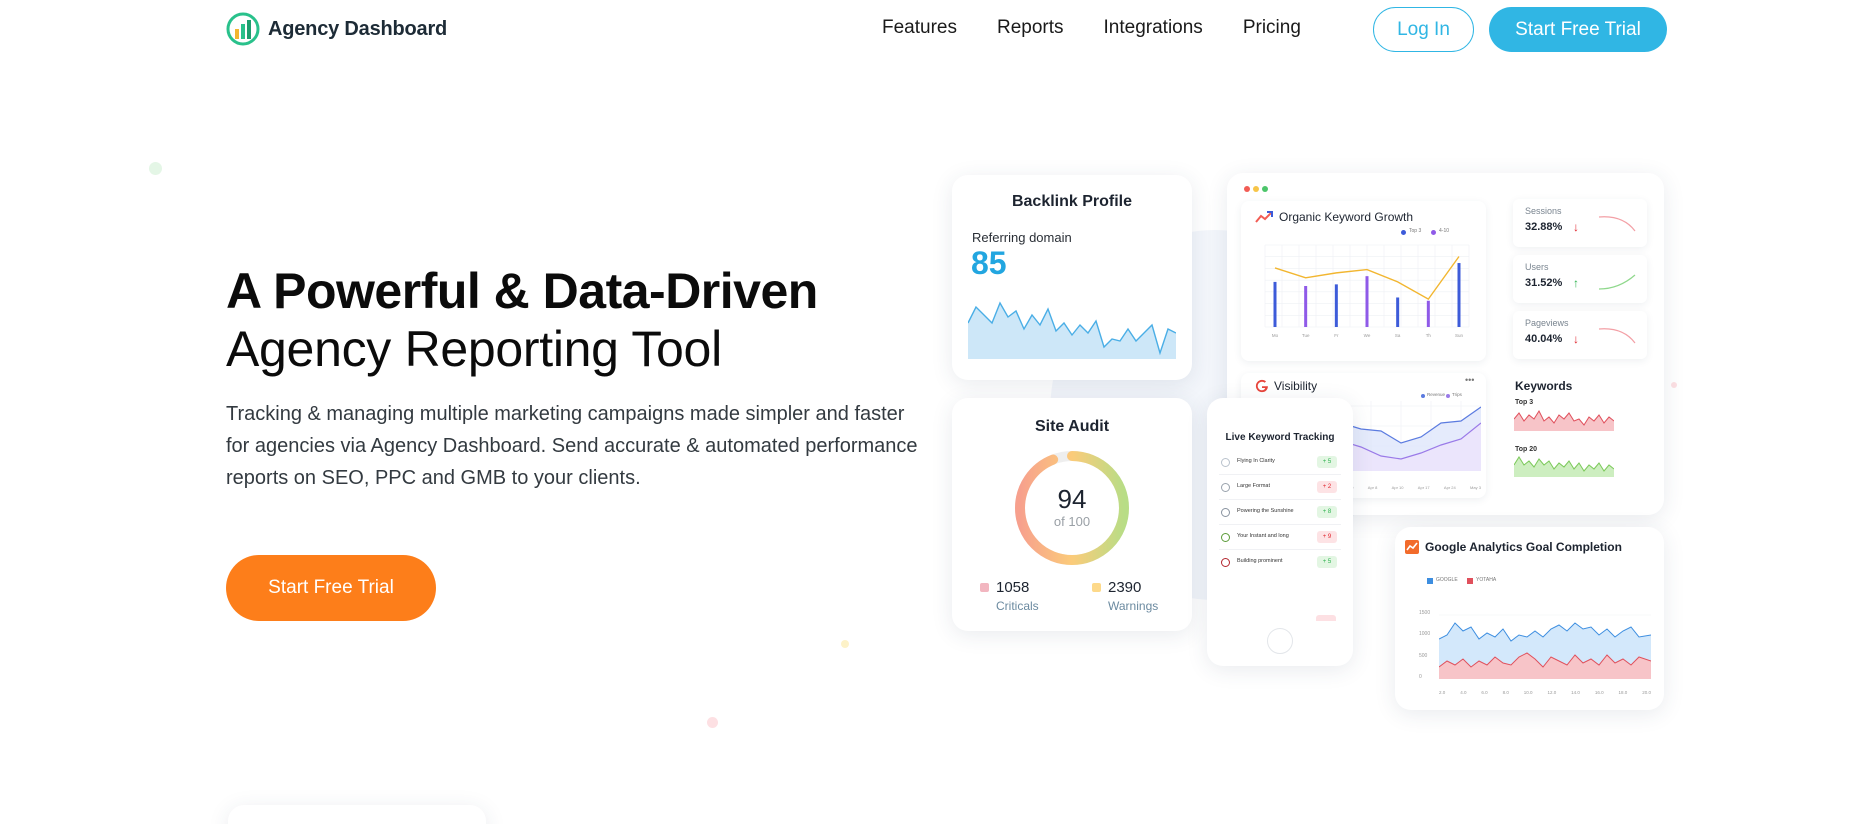  What do you see at coordinates (1372, 487) in the screenshot?
I see `visibility-x-label: Apr 8` at bounding box center [1372, 487].